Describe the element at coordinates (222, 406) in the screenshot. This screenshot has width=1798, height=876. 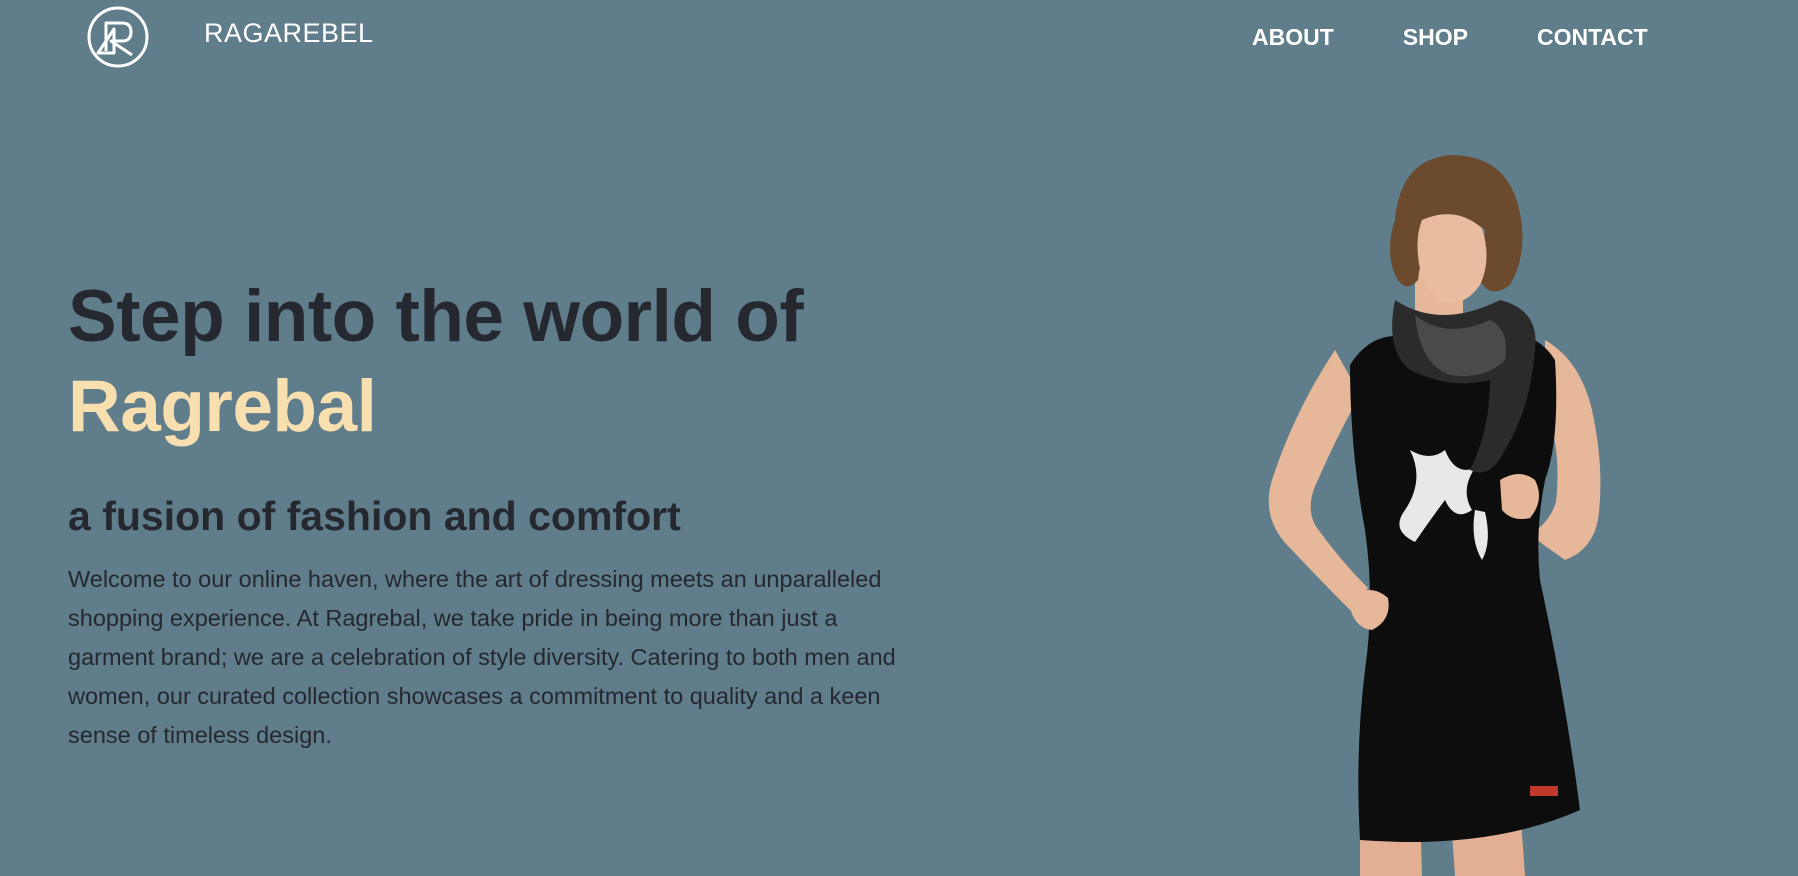
I see `hero-headline-accent: Ragrebal` at that location.